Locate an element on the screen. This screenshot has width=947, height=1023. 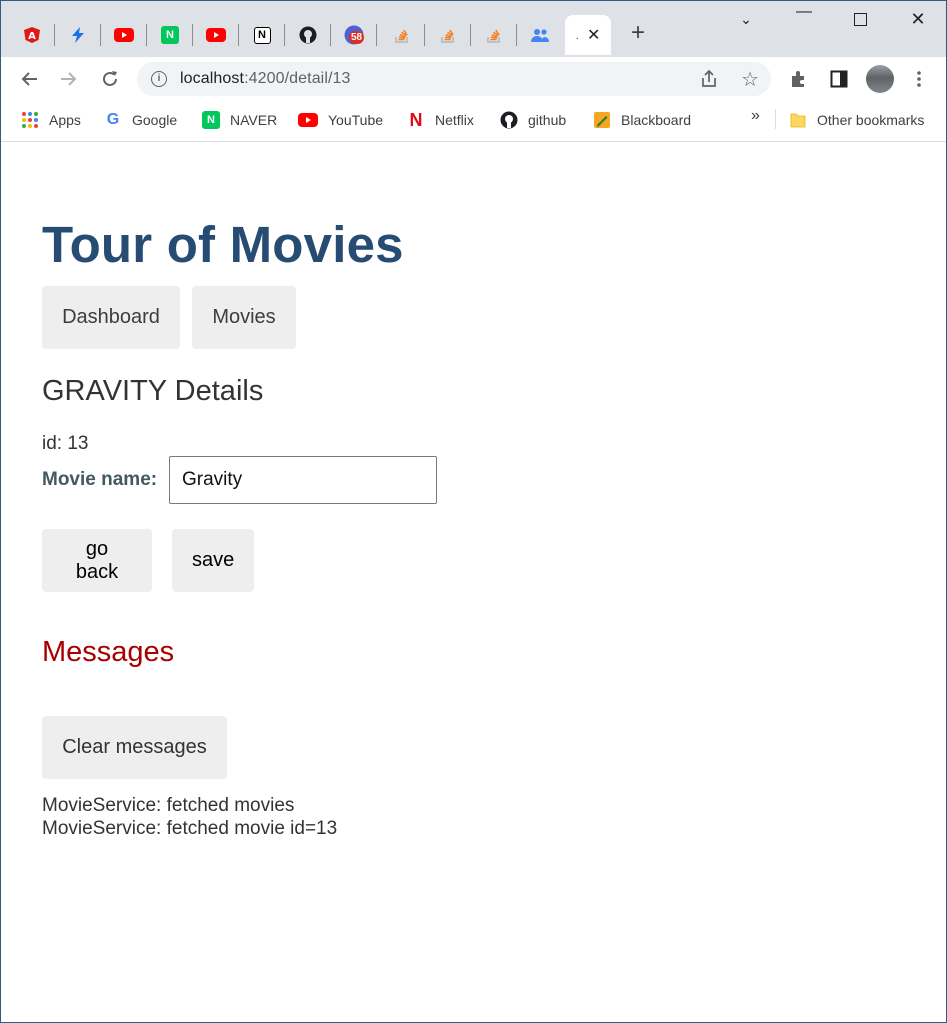
bookmark-apps: Apps is located at coordinates (51, 120).